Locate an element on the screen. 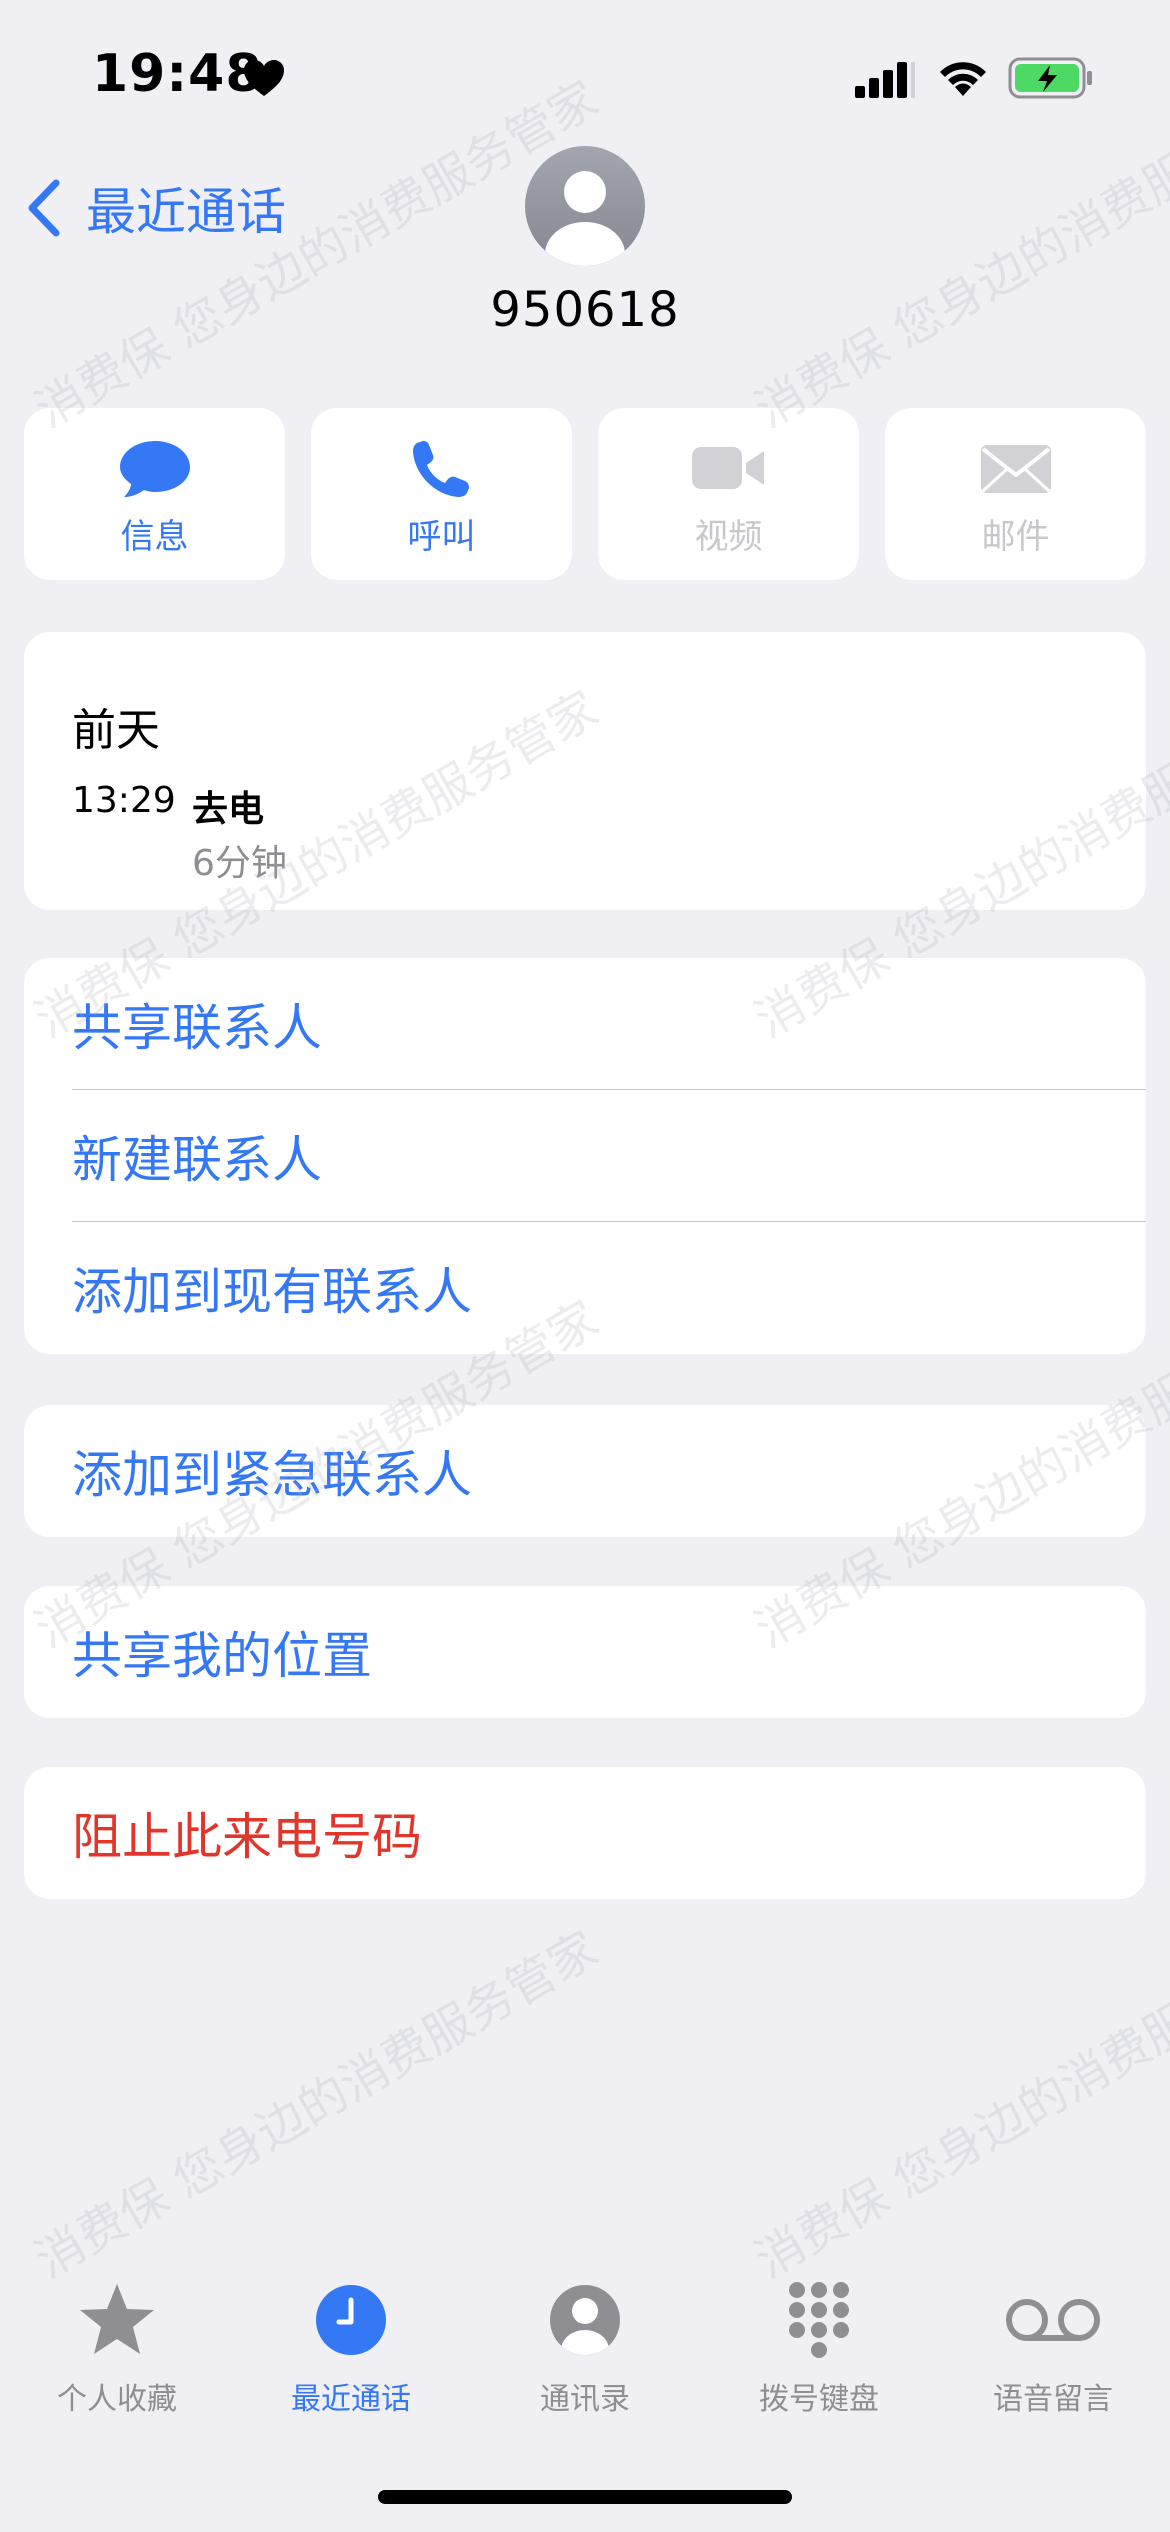  tab-voicemail: 语音留言 is located at coordinates (1053, 2355).